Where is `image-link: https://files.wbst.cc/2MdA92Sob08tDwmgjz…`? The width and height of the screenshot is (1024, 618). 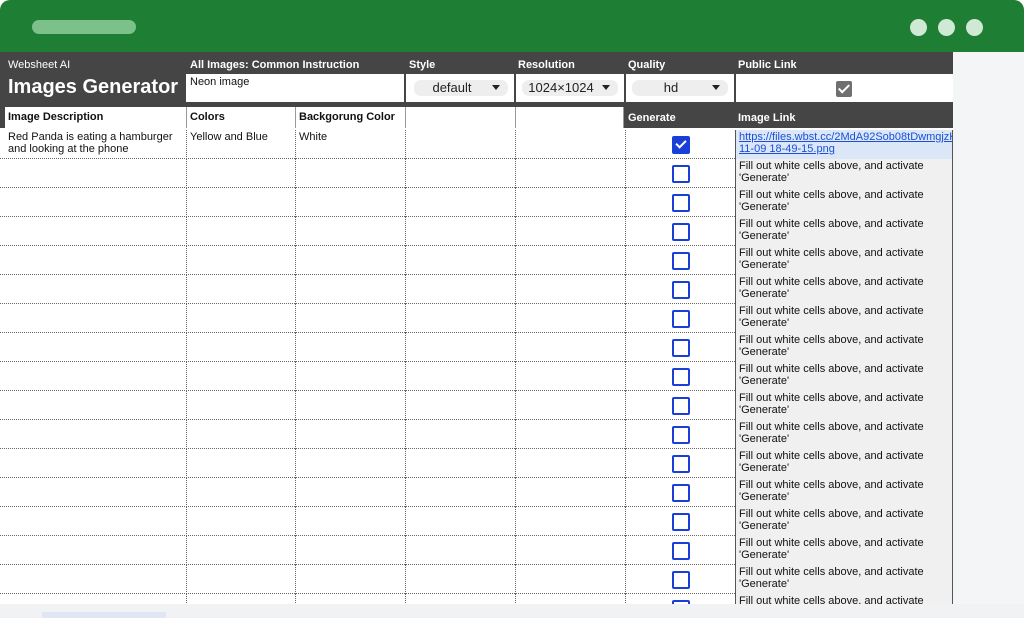 image-link: https://files.wbst.cc/2MdA92Sob08tDwmgjz… is located at coordinates (845, 143).